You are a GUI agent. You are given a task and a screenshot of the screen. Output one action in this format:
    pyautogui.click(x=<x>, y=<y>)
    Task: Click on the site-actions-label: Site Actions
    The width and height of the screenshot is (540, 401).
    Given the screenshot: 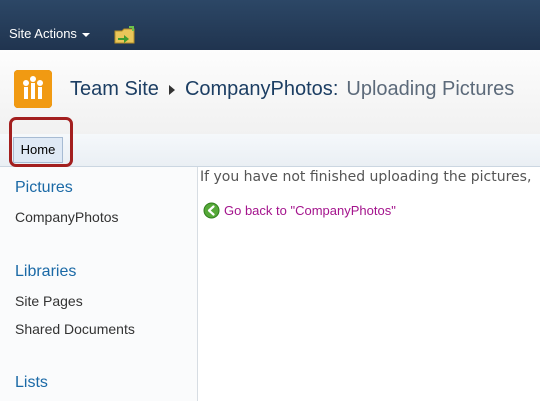 What is the action you would take?
    pyautogui.click(x=43, y=33)
    